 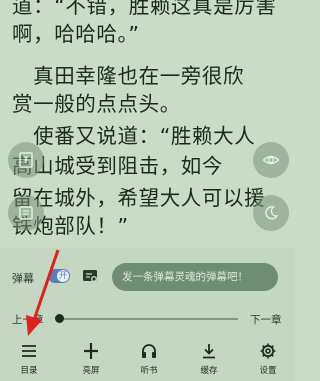 I want to click on notes-icon, so click(x=26, y=213).